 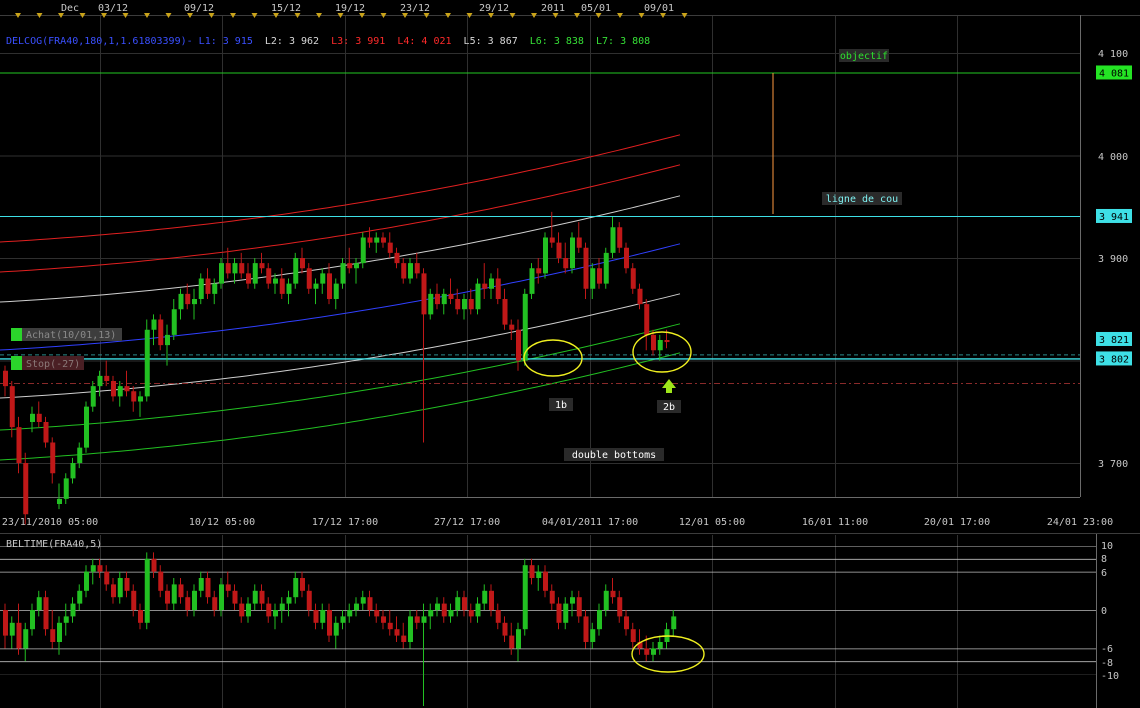 What do you see at coordinates (862, 198) in the screenshot?
I see `annotation-ligne-de-cou: ligne de cou` at bounding box center [862, 198].